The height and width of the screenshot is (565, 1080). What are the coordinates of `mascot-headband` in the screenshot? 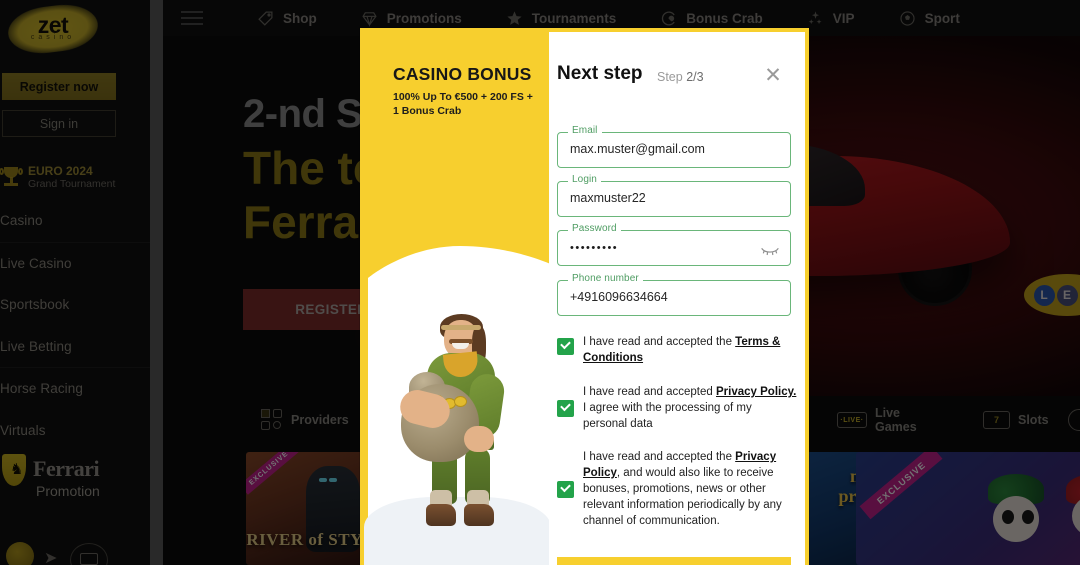 It's located at (461, 327).